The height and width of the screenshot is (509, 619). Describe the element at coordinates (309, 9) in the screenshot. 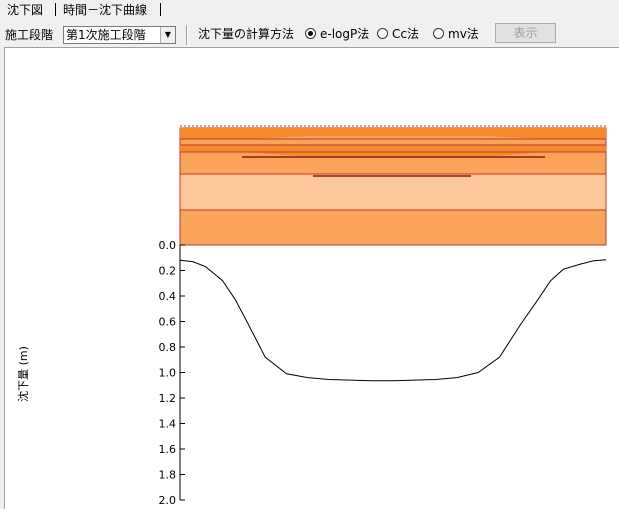

I see `tab-bar: 沈下図 時間－沈下曲線` at that location.